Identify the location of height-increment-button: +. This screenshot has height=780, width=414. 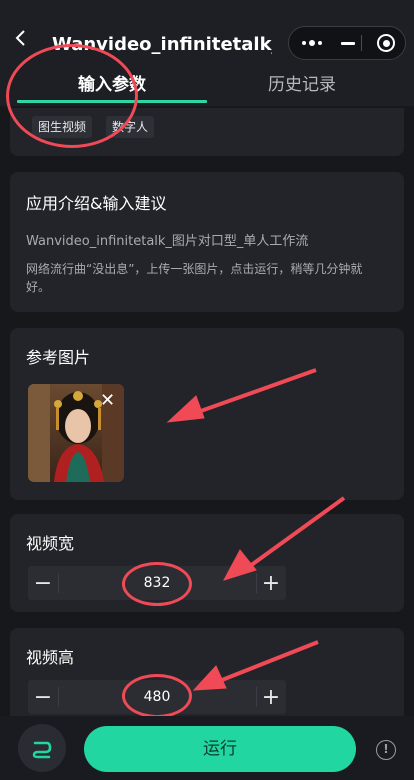
(271, 697).